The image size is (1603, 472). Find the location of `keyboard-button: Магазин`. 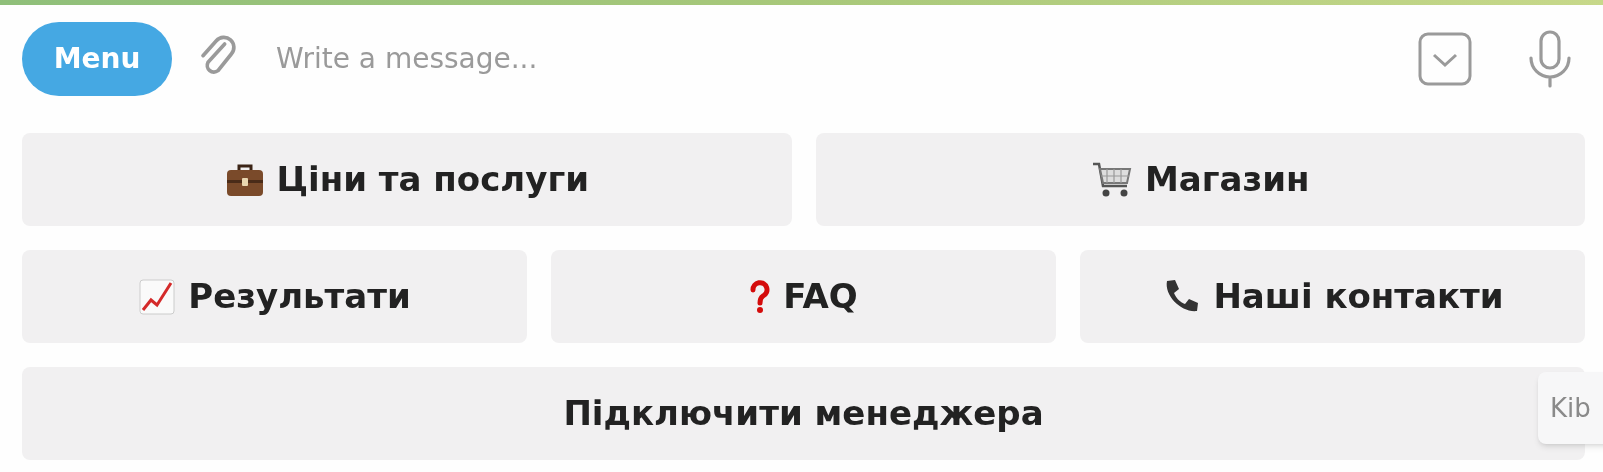

keyboard-button: Магазин is located at coordinates (1200, 179).